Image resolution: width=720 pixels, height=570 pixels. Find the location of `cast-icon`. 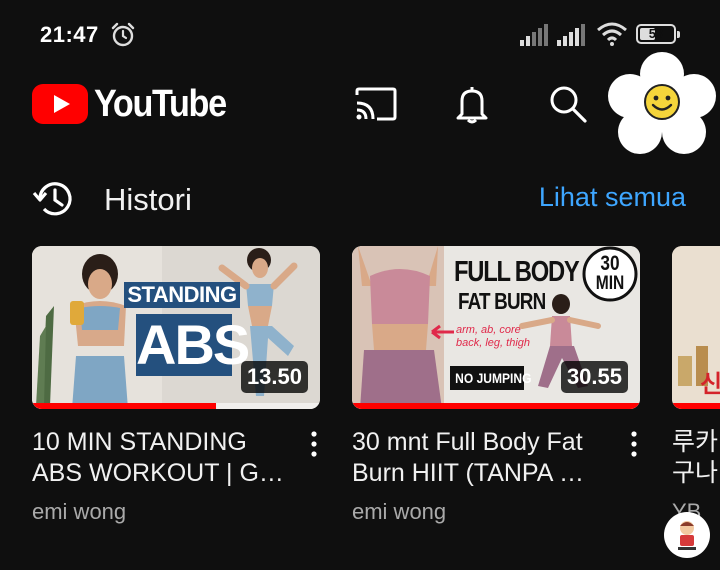

cast-icon is located at coordinates (376, 104).